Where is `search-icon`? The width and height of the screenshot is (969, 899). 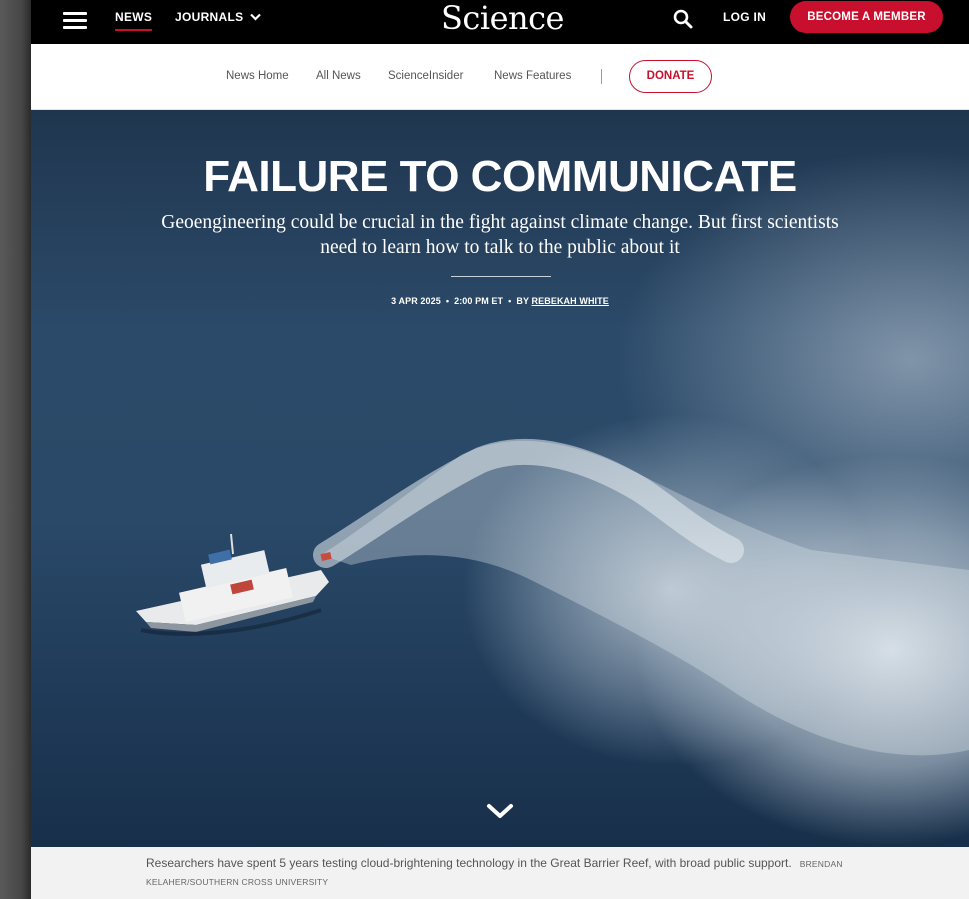 search-icon is located at coordinates (683, 19).